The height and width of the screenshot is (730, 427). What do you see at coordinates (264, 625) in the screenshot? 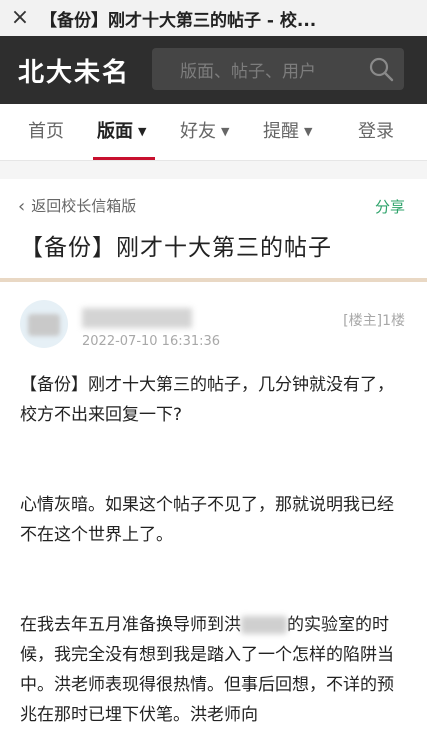
I see `redacted-name` at bounding box center [264, 625].